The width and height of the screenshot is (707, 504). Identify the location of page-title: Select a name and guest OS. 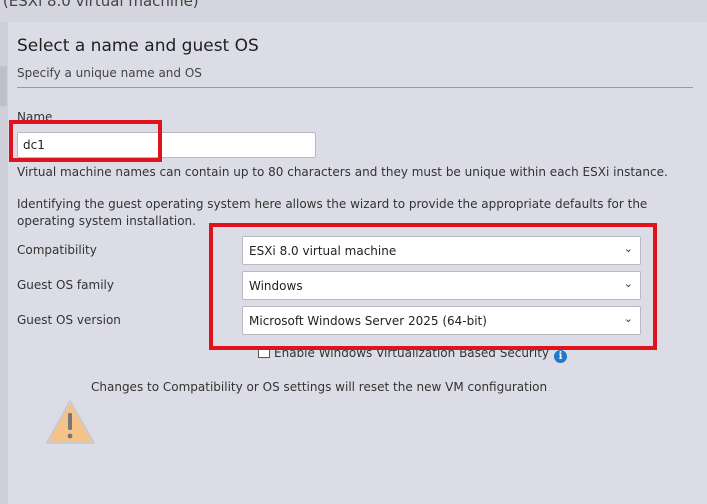
(138, 46).